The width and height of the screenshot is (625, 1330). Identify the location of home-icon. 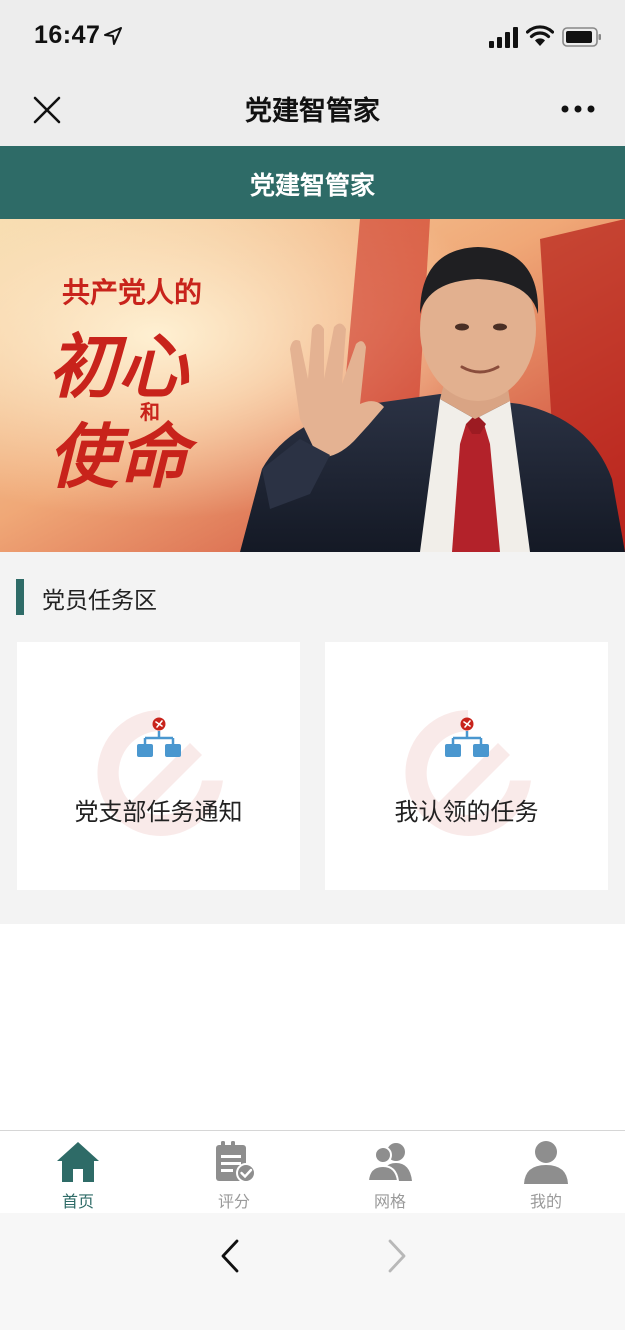
(78, 1162).